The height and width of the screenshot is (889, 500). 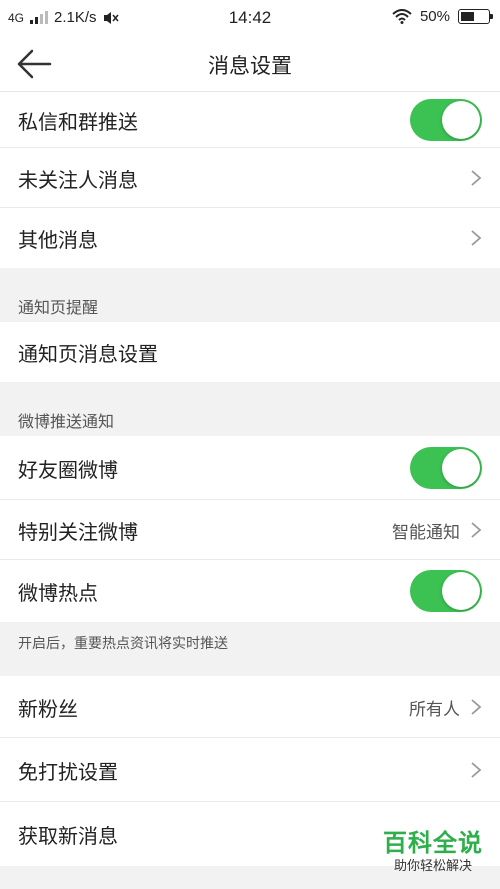 What do you see at coordinates (402, 16) in the screenshot?
I see `wifi-icon` at bounding box center [402, 16].